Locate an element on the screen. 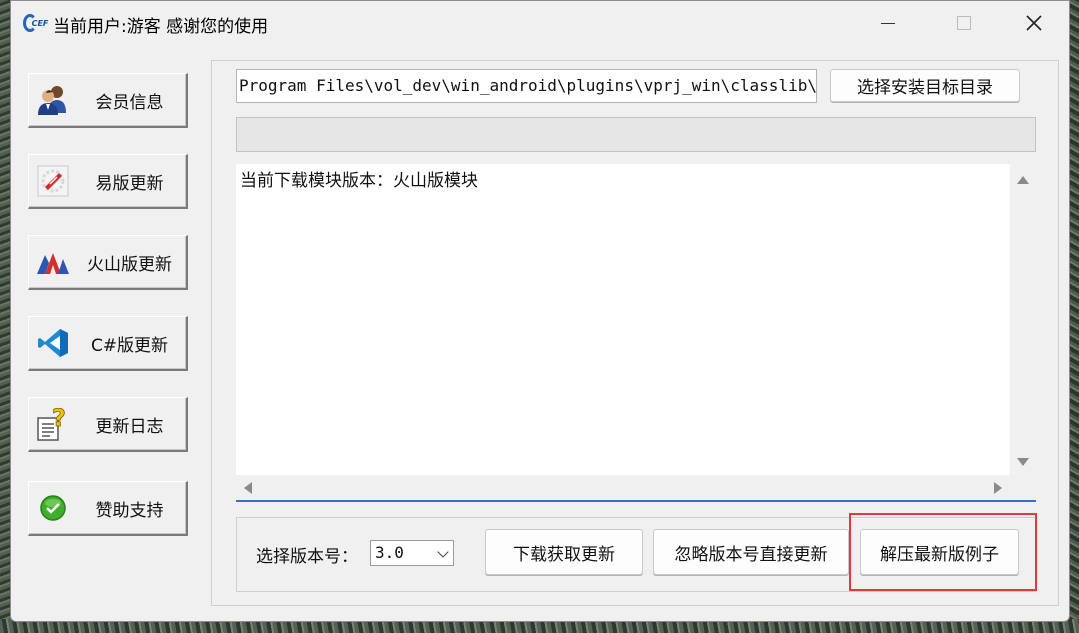 This screenshot has height=633, width=1079. check-circle-icon is located at coordinates (53, 508).